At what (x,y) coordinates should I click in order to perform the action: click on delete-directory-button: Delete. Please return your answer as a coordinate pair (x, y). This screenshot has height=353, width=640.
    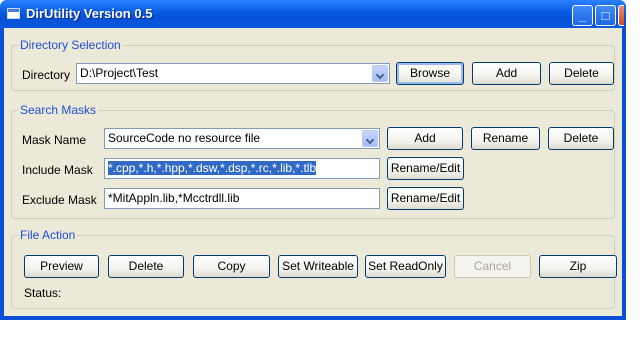
    Looking at the image, I should click on (581, 73).